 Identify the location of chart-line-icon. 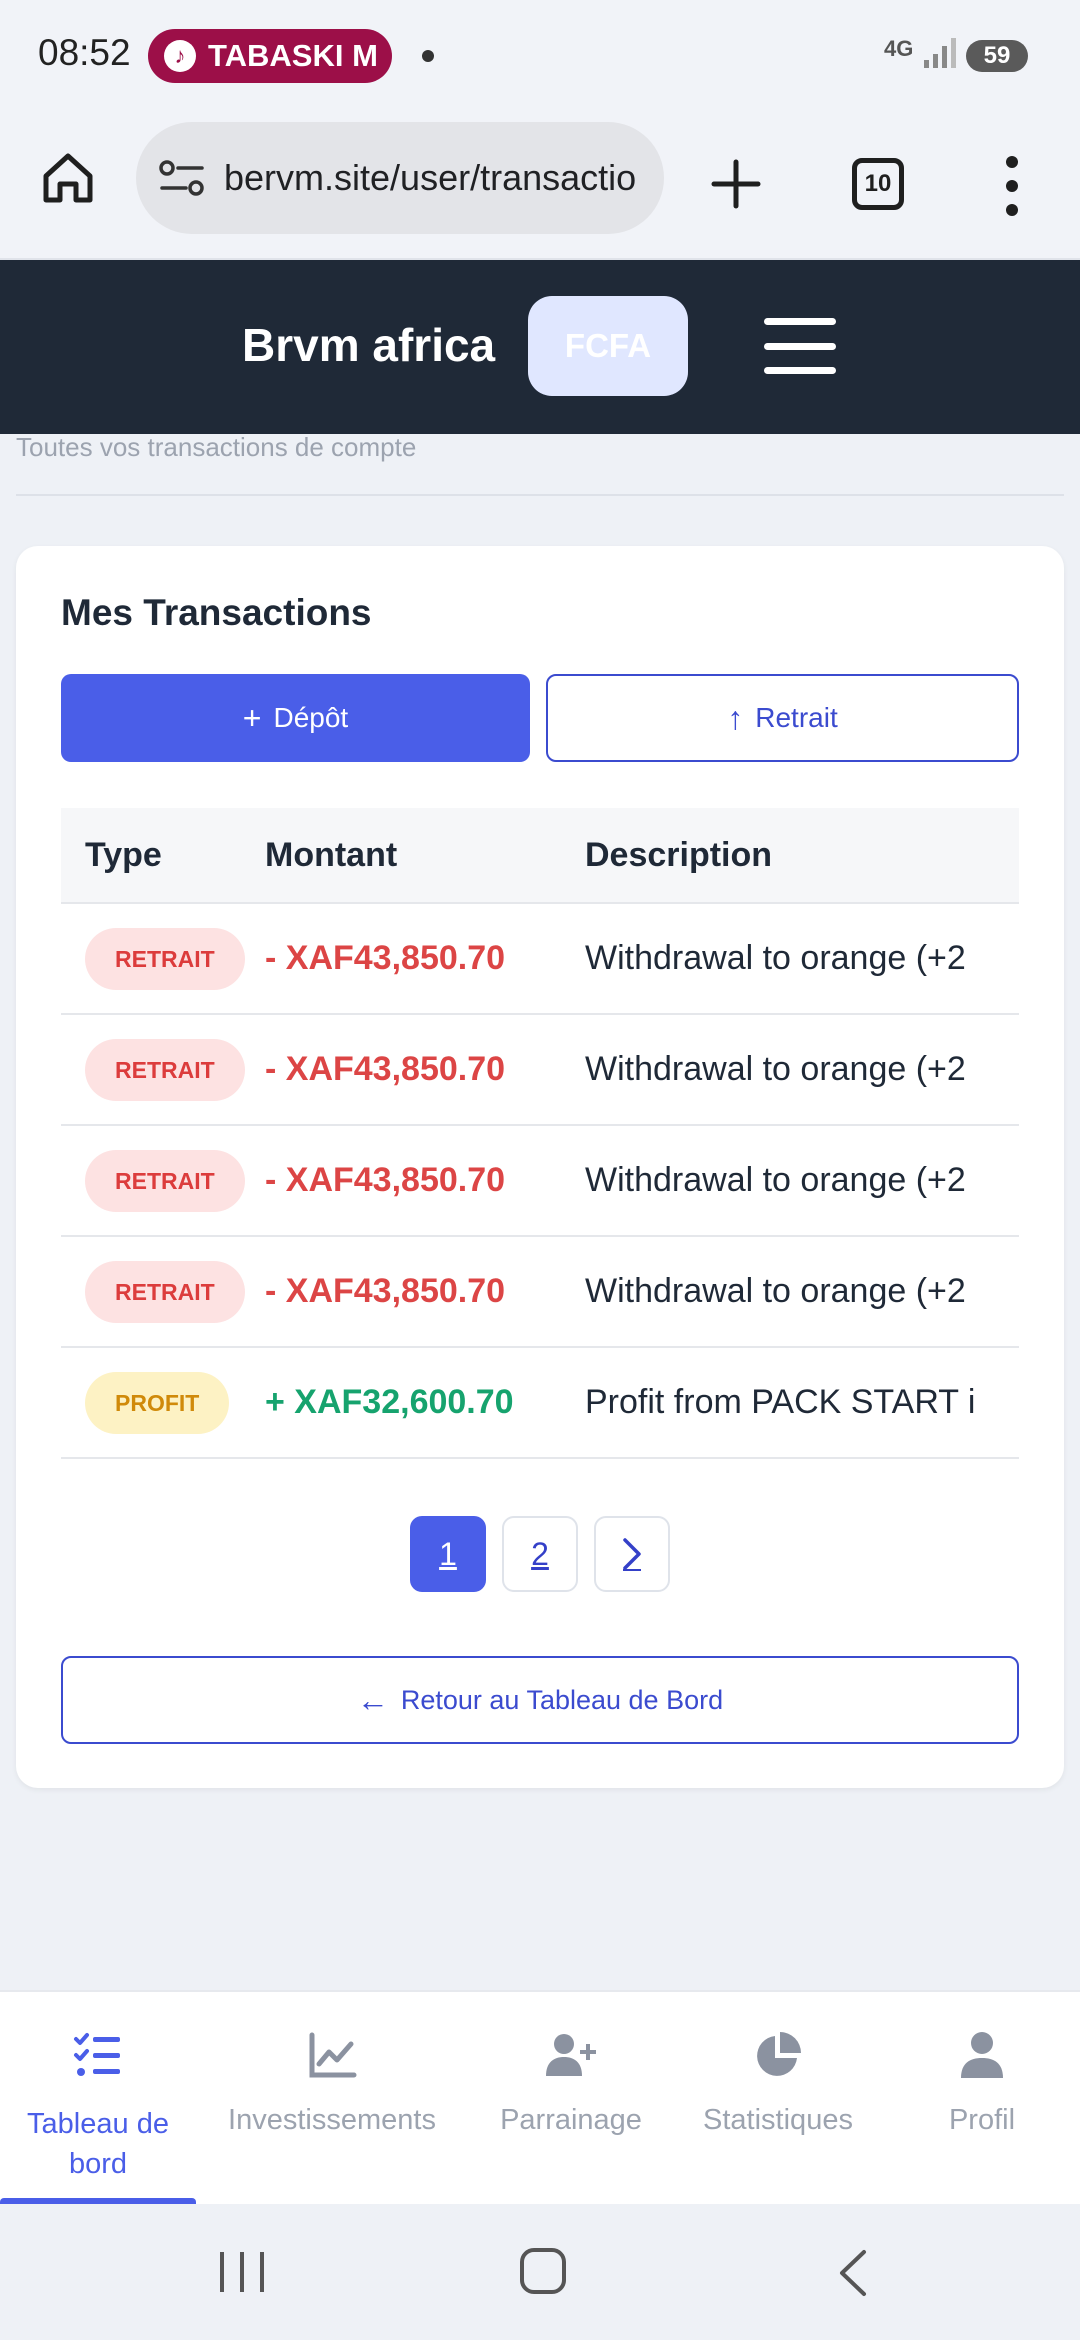
(333, 2055).